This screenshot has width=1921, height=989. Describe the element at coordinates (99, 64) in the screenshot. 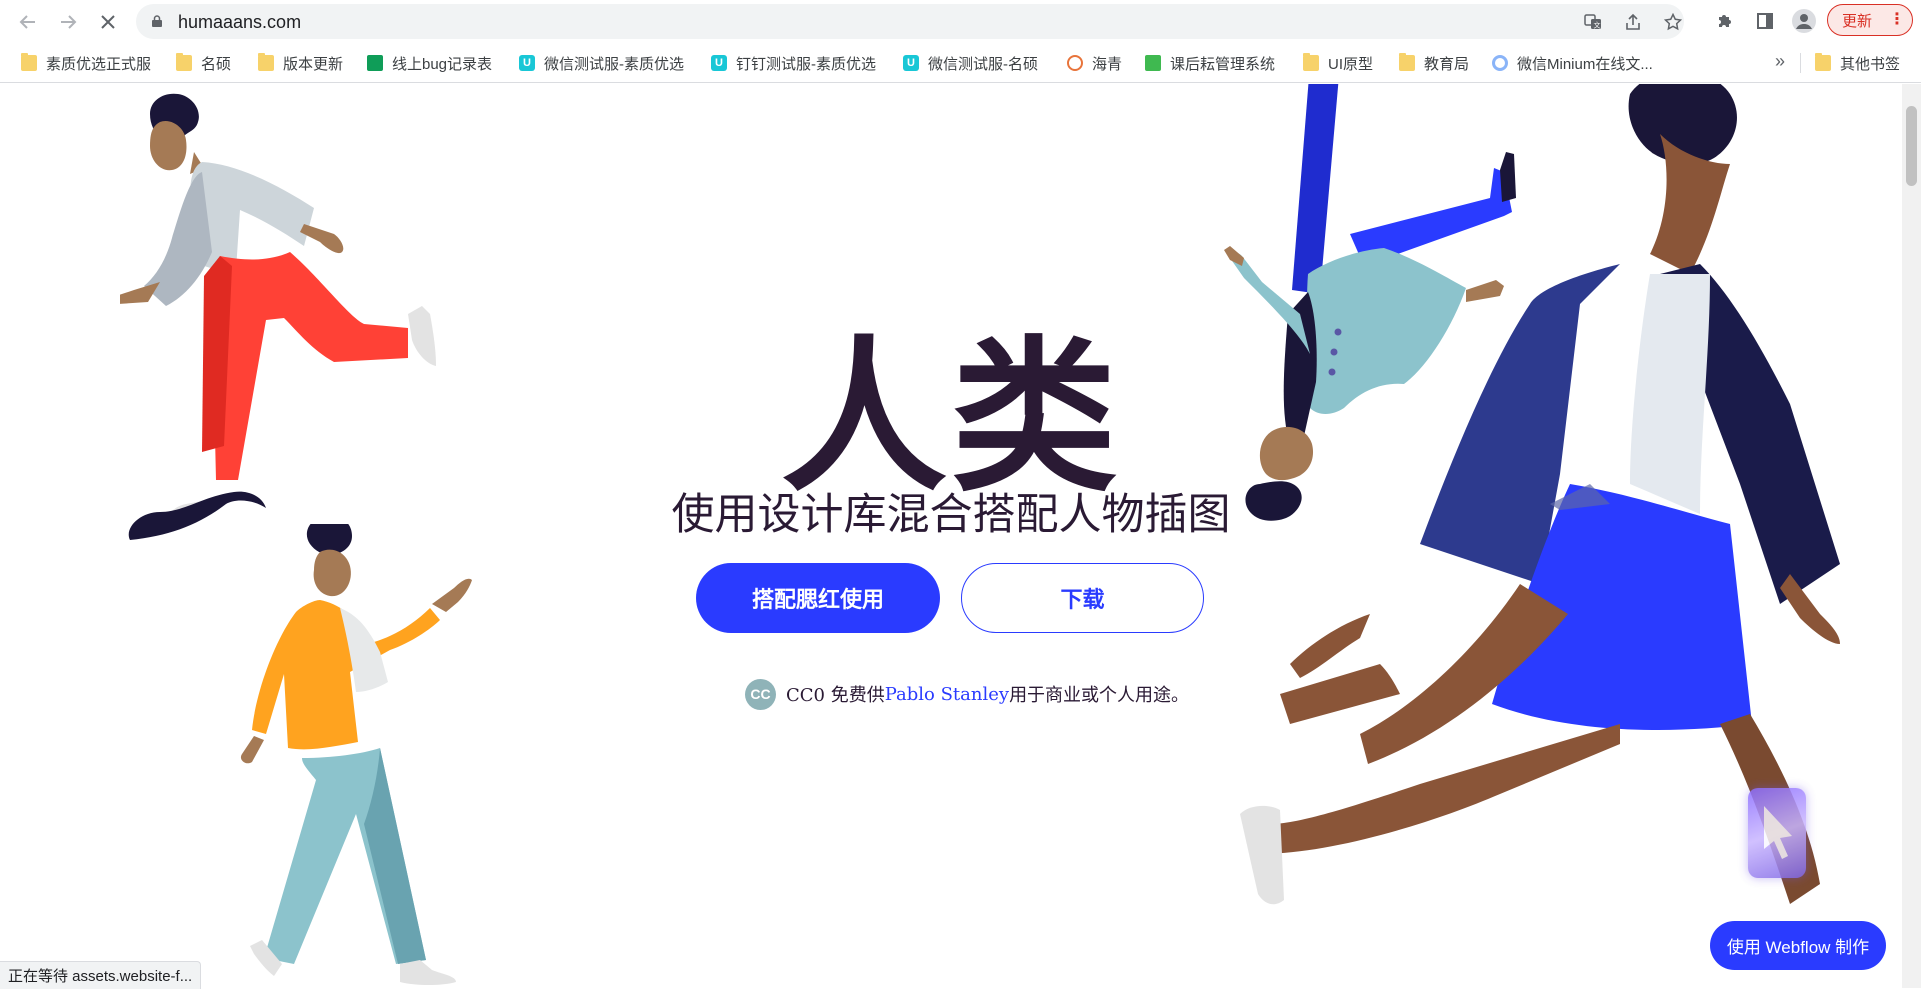

I see `bookmark-label: 素质优选正式服` at that location.